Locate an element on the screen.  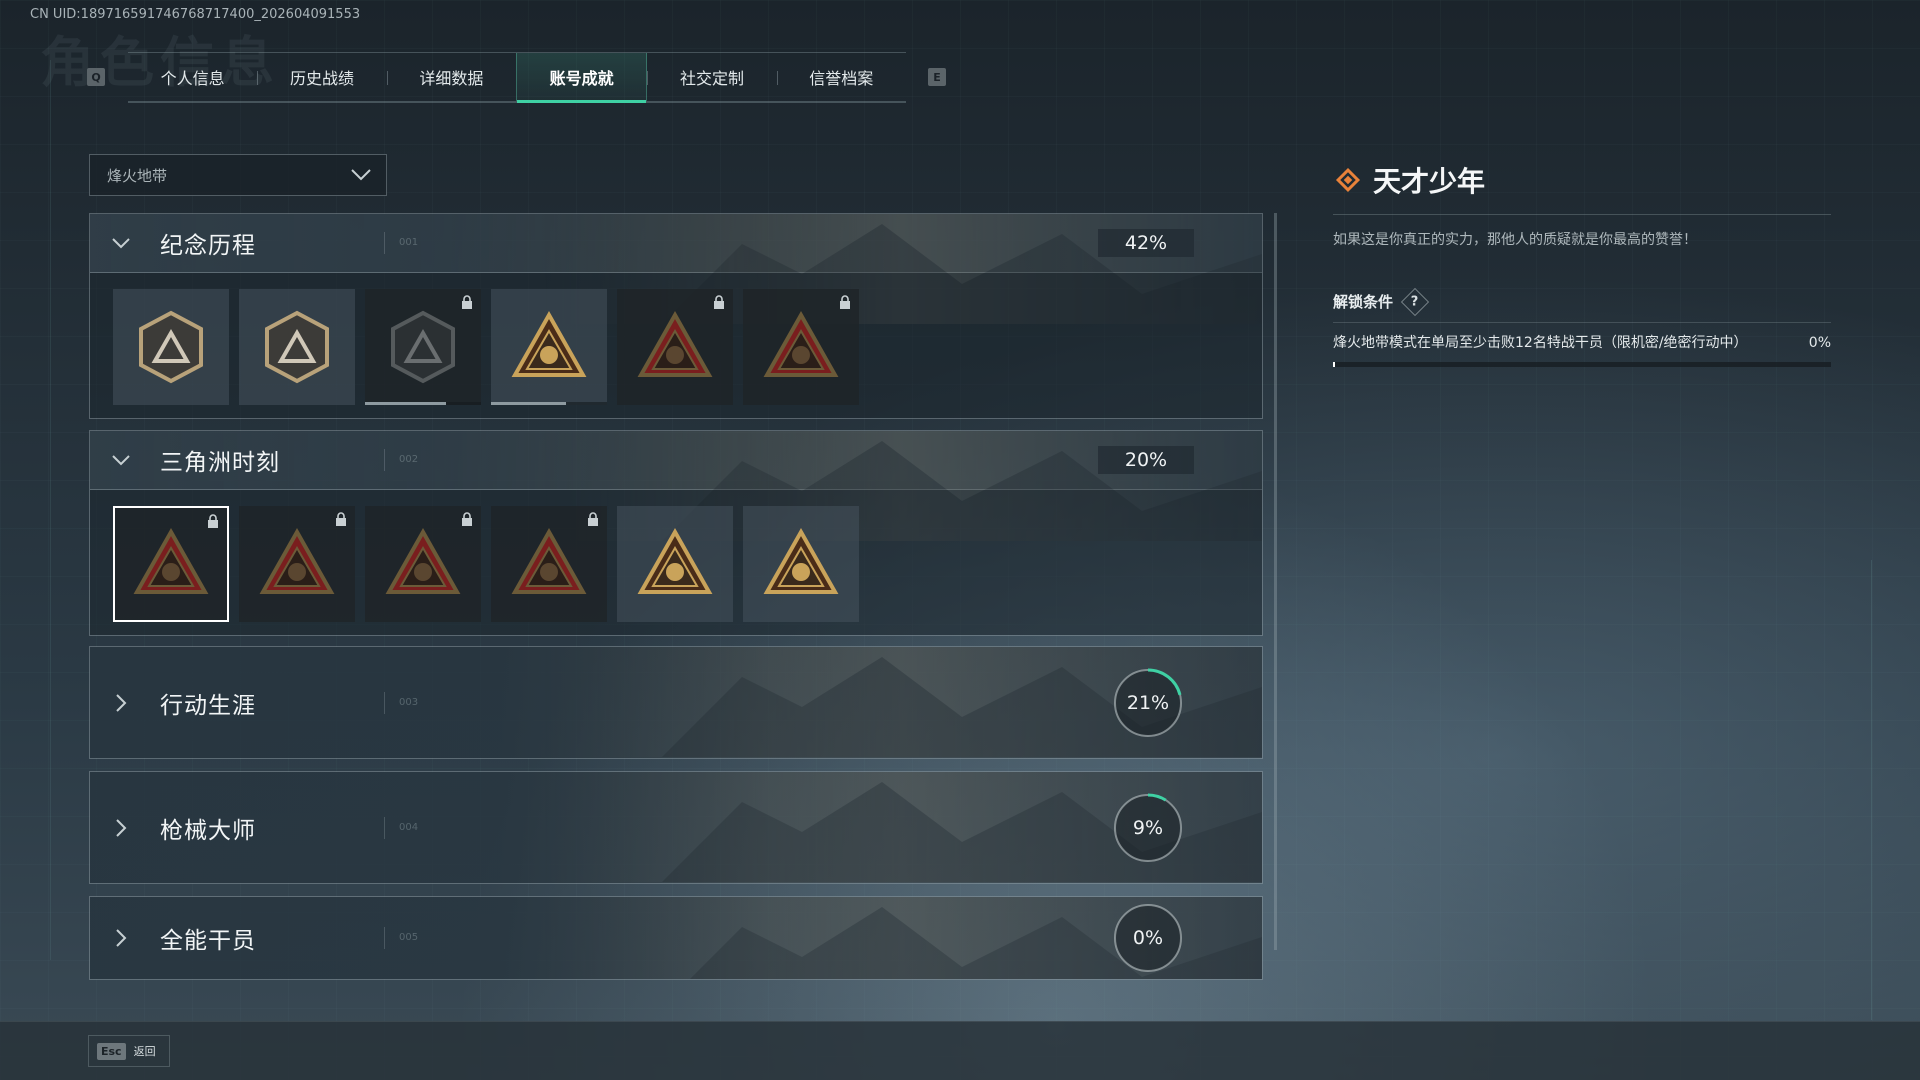
category-index: 001 is located at coordinates (401, 243).